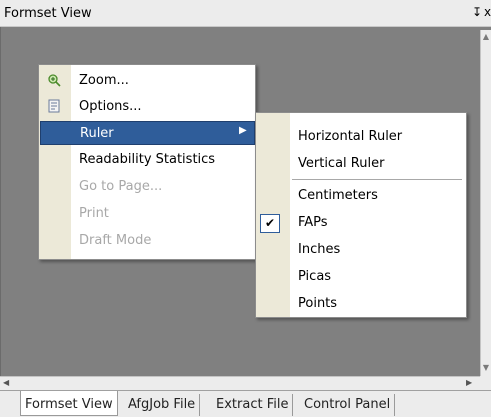  What do you see at coordinates (341, 163) in the screenshot?
I see `submenu-item-label: Vertical Ruler` at bounding box center [341, 163].